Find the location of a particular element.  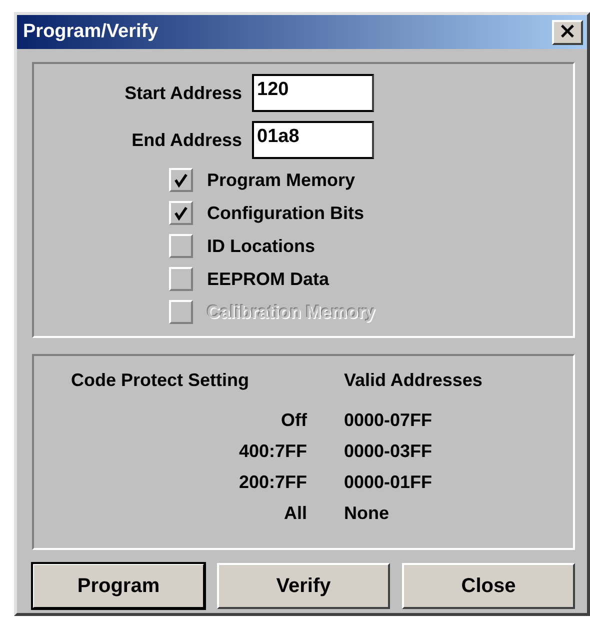

address-field: 01a8 is located at coordinates (313, 140).